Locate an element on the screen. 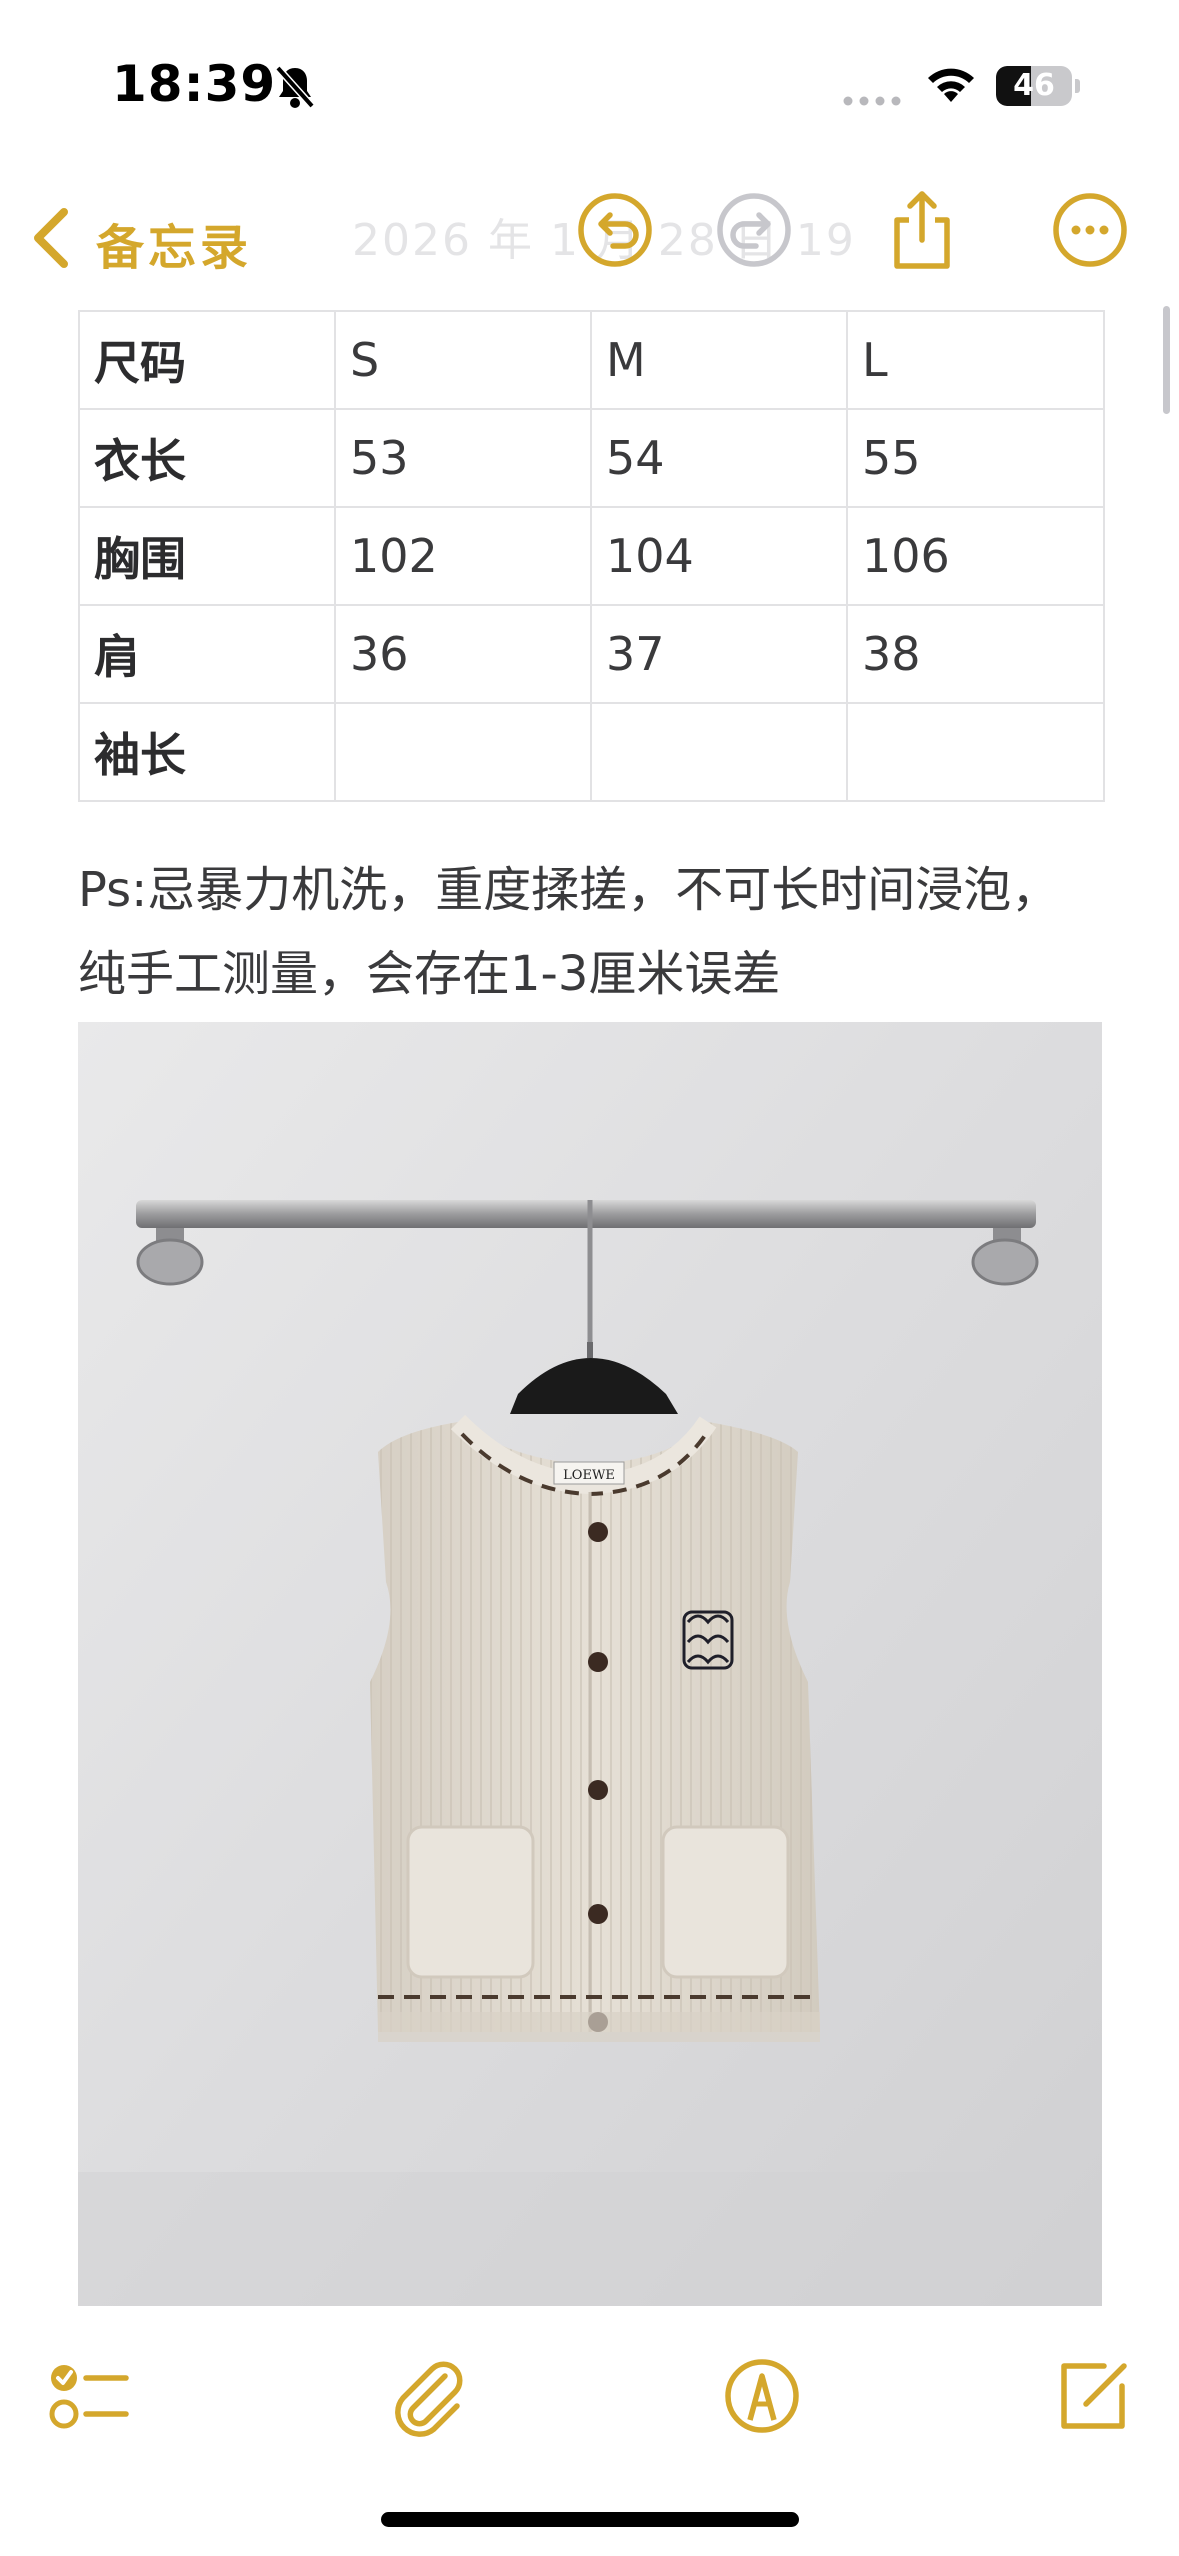  chevron-left-icon is located at coordinates (51, 238).